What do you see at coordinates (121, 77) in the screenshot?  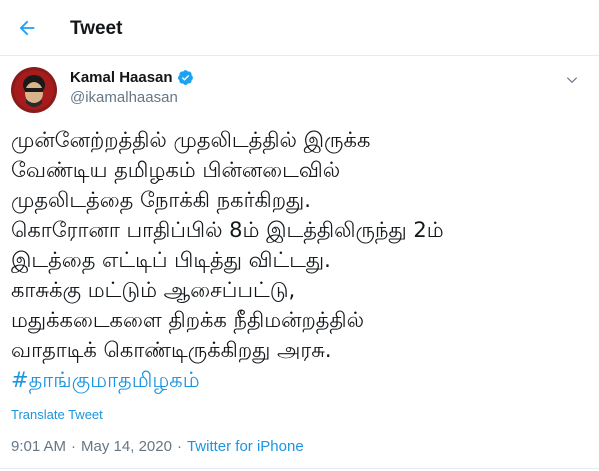 I see `author-name: Kamal Haasan` at bounding box center [121, 77].